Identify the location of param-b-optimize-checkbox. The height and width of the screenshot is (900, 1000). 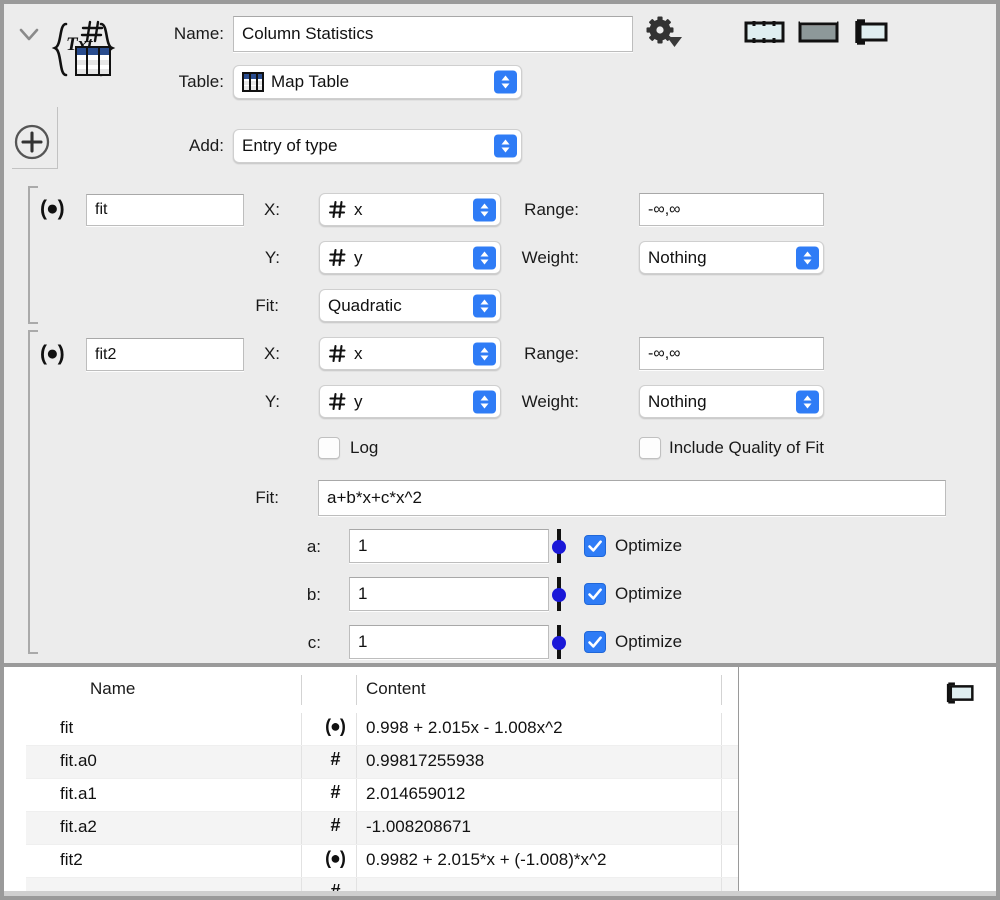
(595, 594).